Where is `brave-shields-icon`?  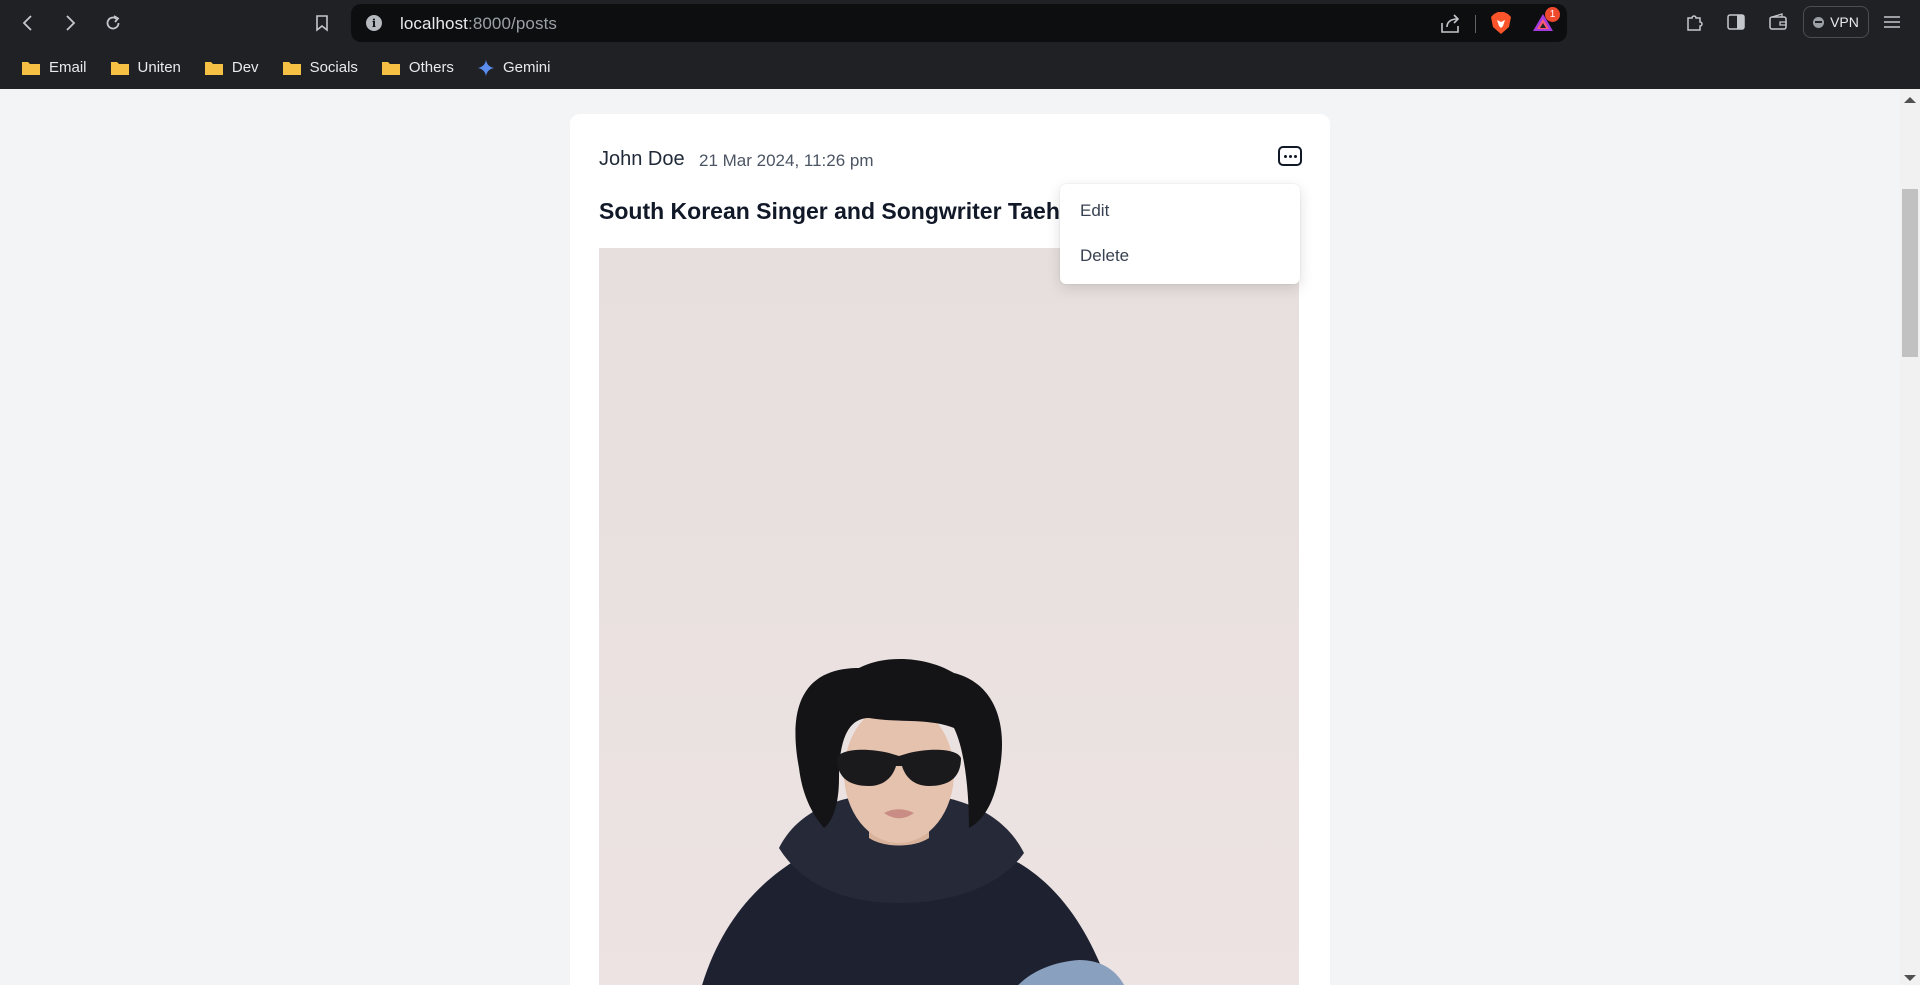 brave-shields-icon is located at coordinates (1501, 23).